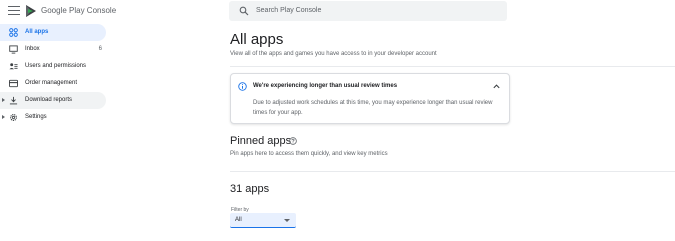  Describe the element at coordinates (263, 220) in the screenshot. I see `filter-dropdown: All` at that location.